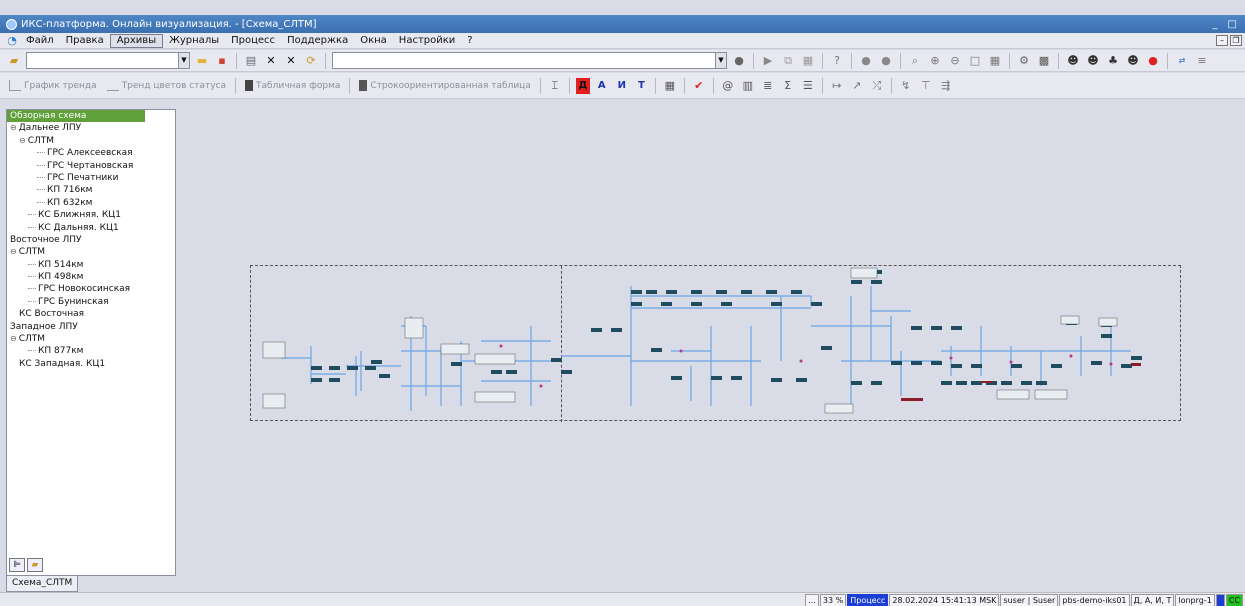 The height and width of the screenshot is (606, 1245). What do you see at coordinates (91, 153) in the screenshot?
I see `tree-item: ГРС Алексеевская` at bounding box center [91, 153].